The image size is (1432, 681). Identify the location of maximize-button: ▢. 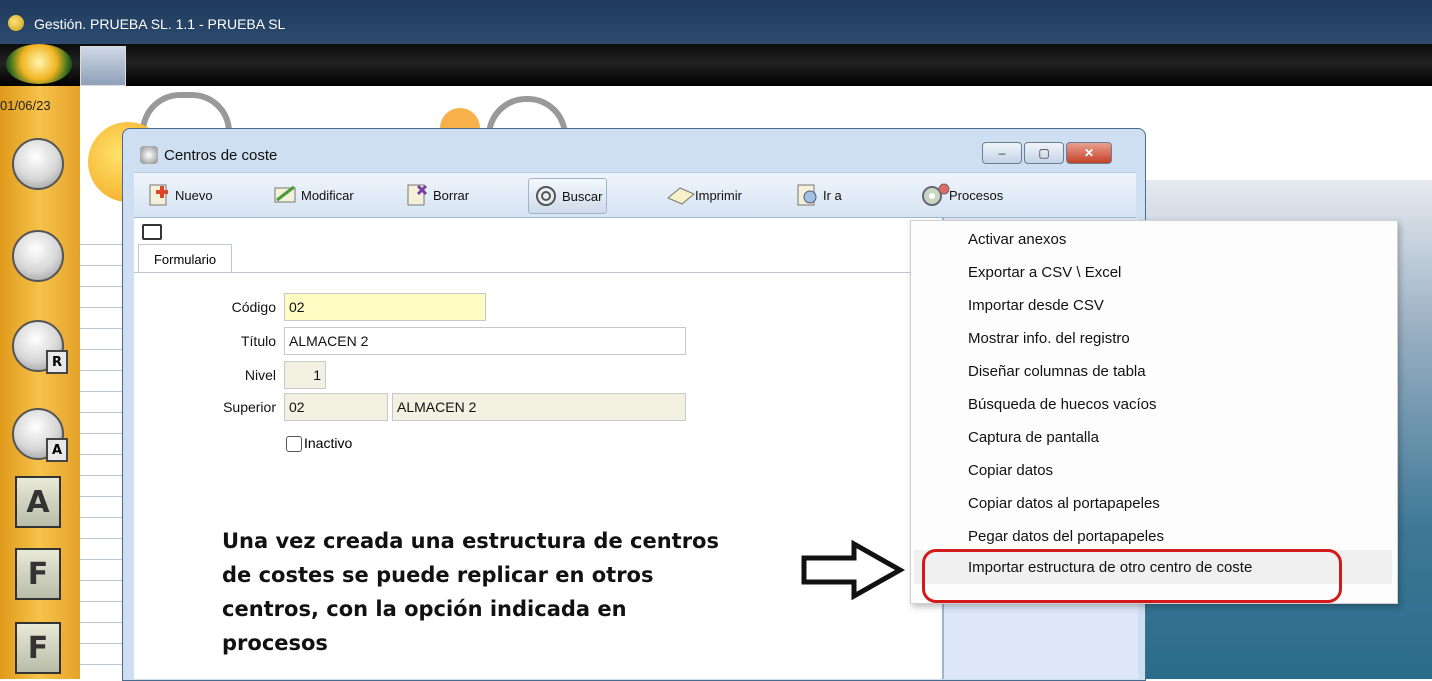
(1044, 153).